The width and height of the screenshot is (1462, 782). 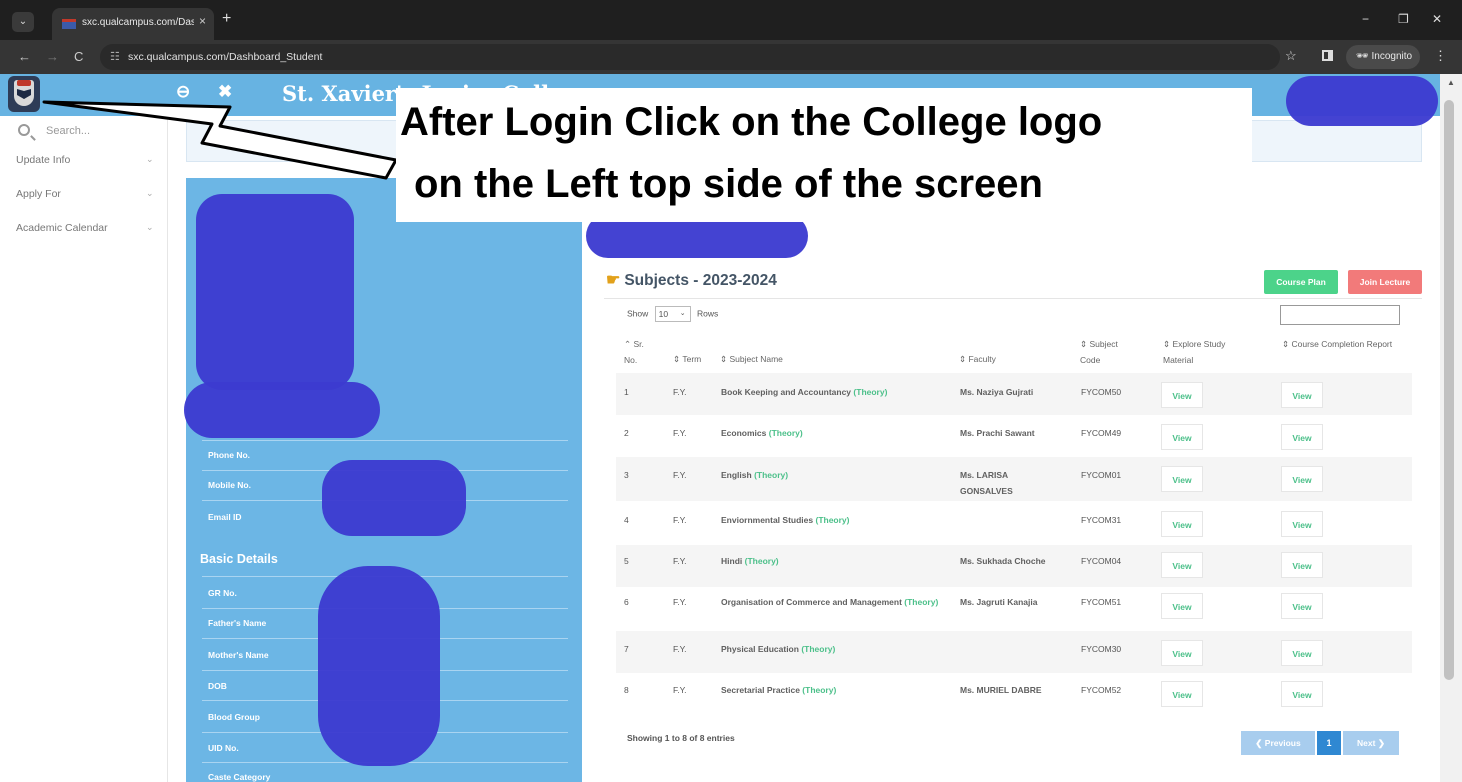 What do you see at coordinates (691, 280) in the screenshot?
I see `subjects-title: ☛ Subjects - 2023-2024` at bounding box center [691, 280].